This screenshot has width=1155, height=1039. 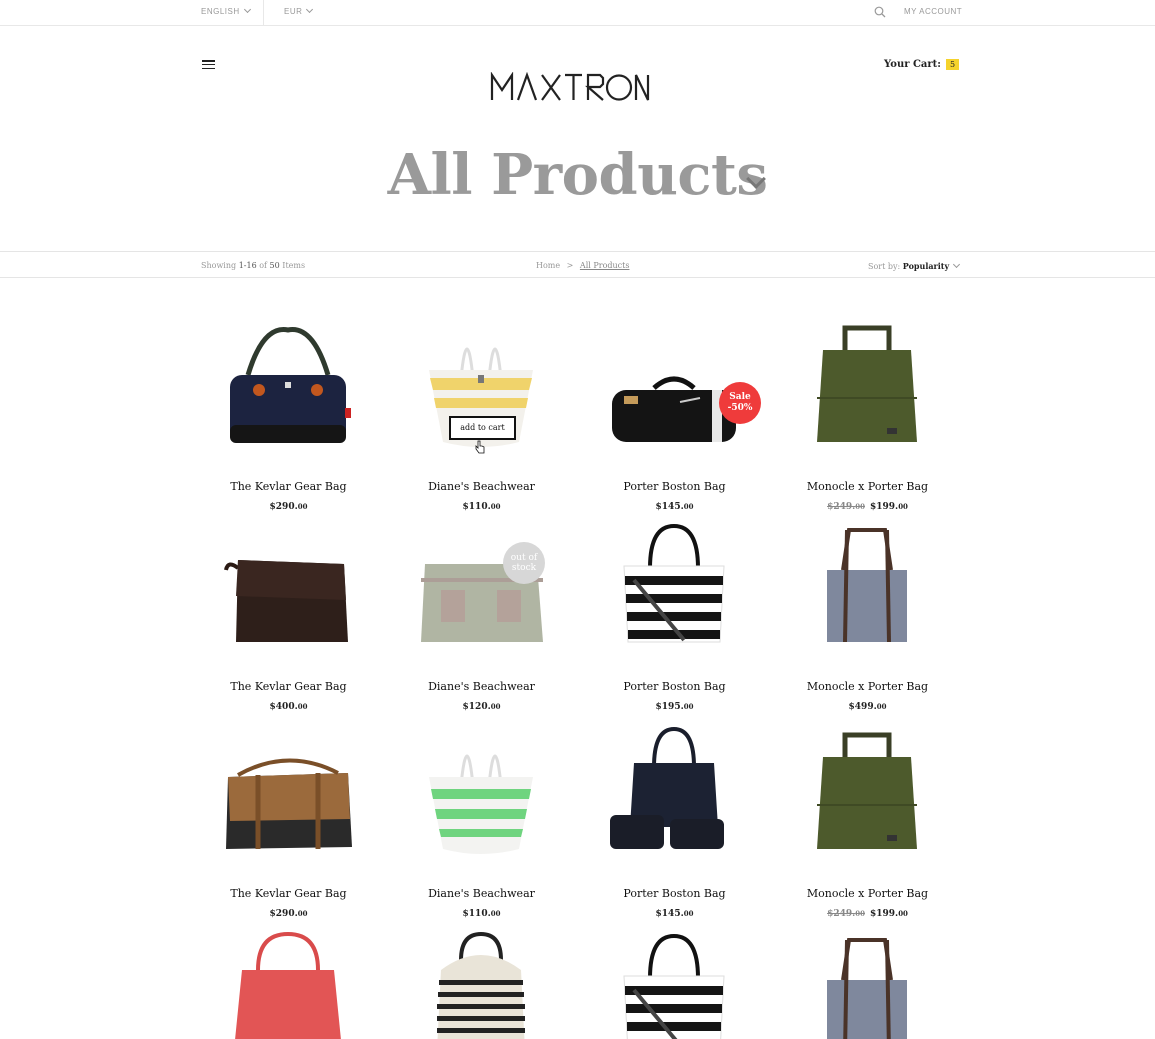 I want to click on divider, so click(x=263, y=12).